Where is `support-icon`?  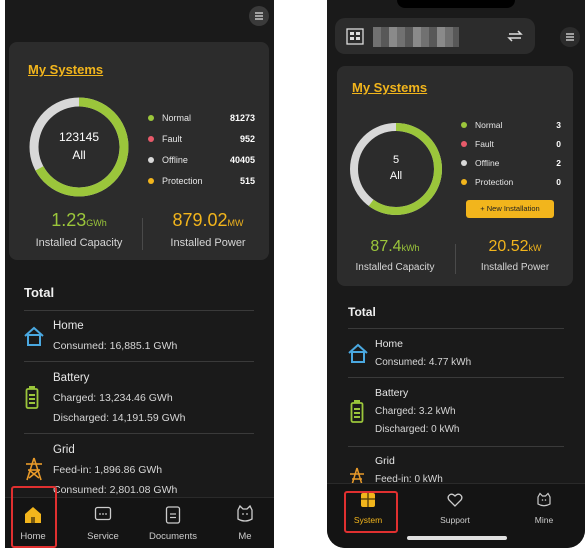 support-icon is located at coordinates (455, 500).